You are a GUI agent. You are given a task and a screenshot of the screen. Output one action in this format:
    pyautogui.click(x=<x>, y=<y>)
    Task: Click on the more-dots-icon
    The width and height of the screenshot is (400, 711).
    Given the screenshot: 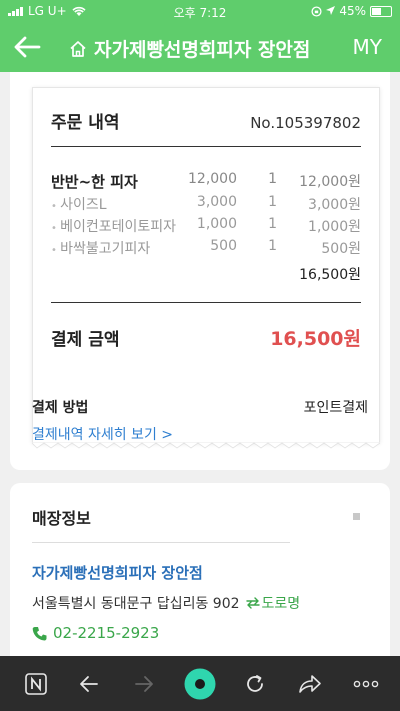 What is the action you would take?
    pyautogui.click(x=366, y=683)
    